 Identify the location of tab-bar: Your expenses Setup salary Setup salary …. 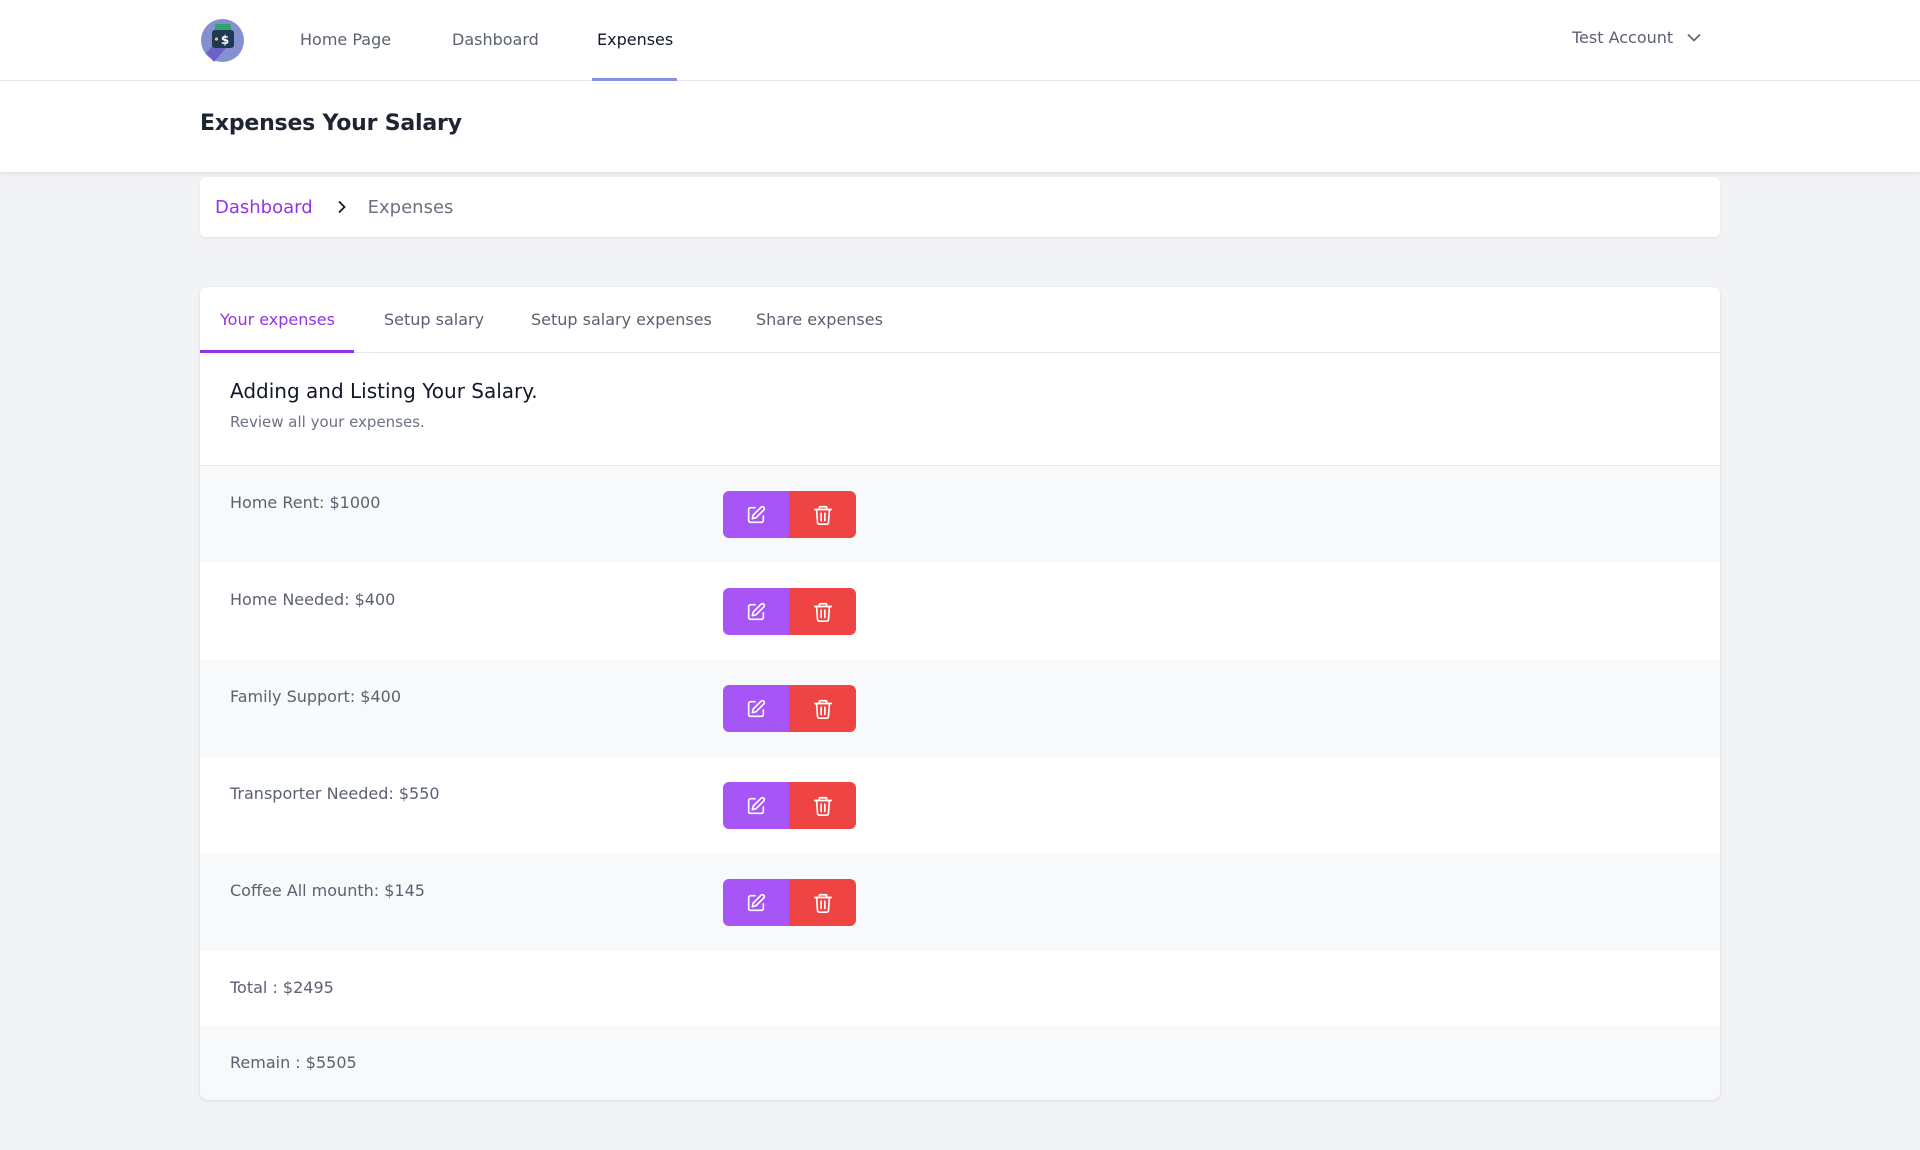
(960, 320).